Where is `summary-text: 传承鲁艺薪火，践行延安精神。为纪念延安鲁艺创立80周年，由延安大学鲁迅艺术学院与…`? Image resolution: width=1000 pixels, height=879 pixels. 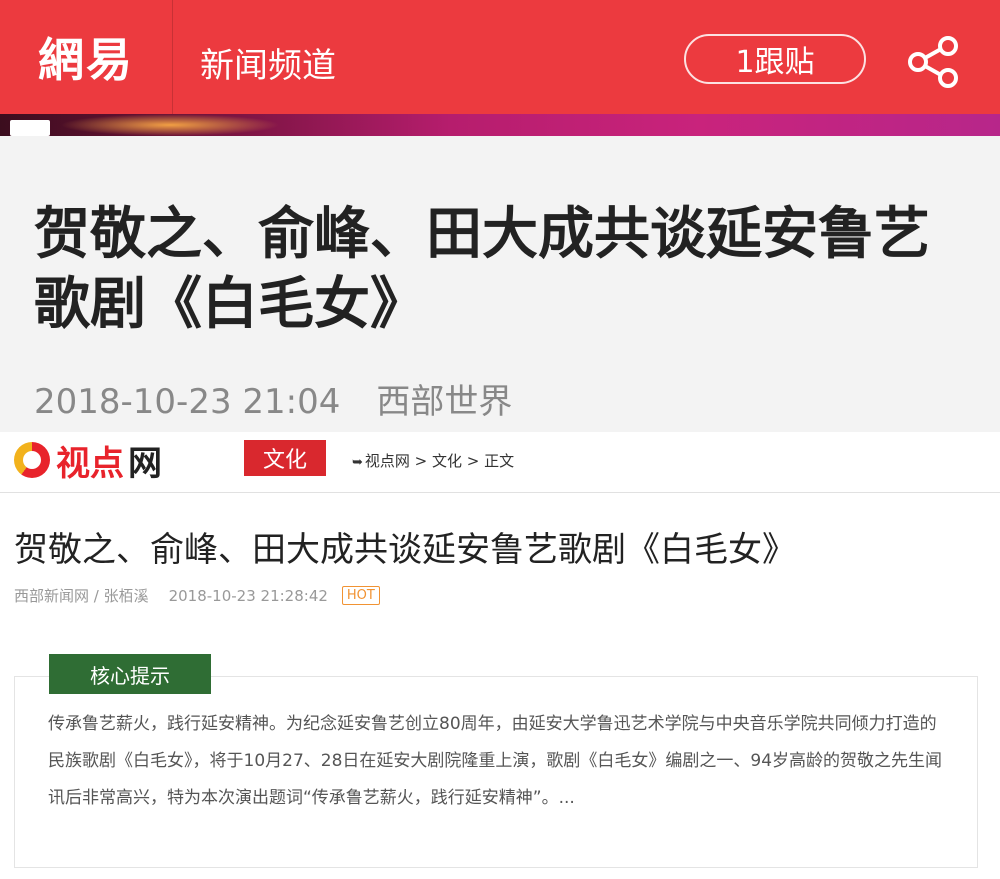 summary-text: 传承鲁艺薪火，践行延安精神。为纪念延安鲁艺创立80周年，由延安大学鲁迅艺术学院与… is located at coordinates (495, 761).